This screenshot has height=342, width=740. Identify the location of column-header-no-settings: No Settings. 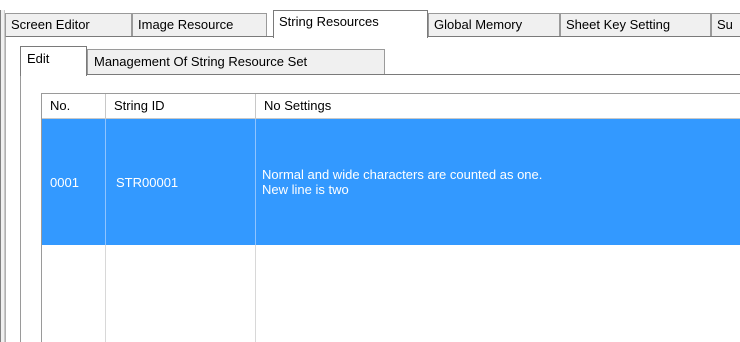
(498, 106).